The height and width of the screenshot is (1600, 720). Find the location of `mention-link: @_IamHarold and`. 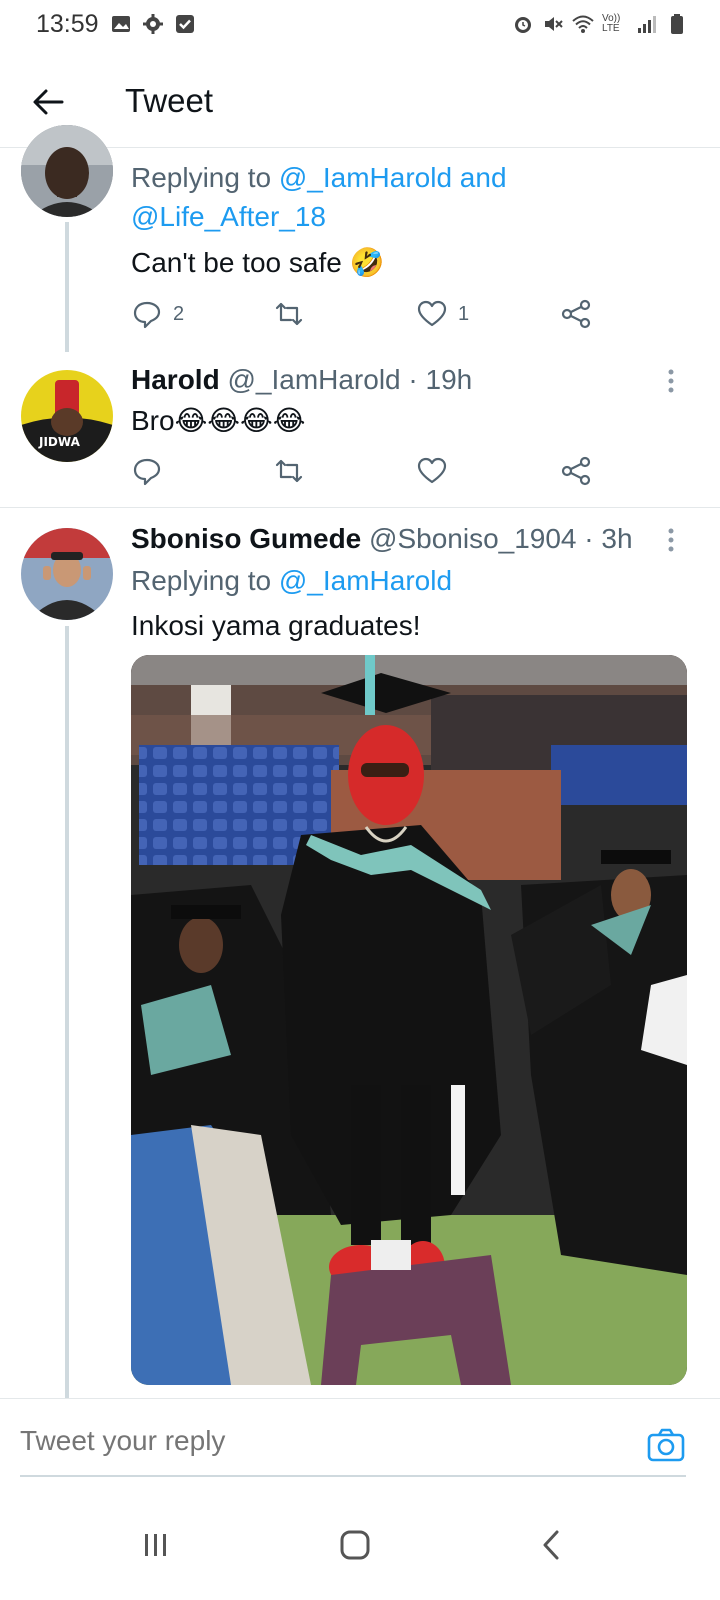

mention-link: @_IamHarold and is located at coordinates (393, 177).